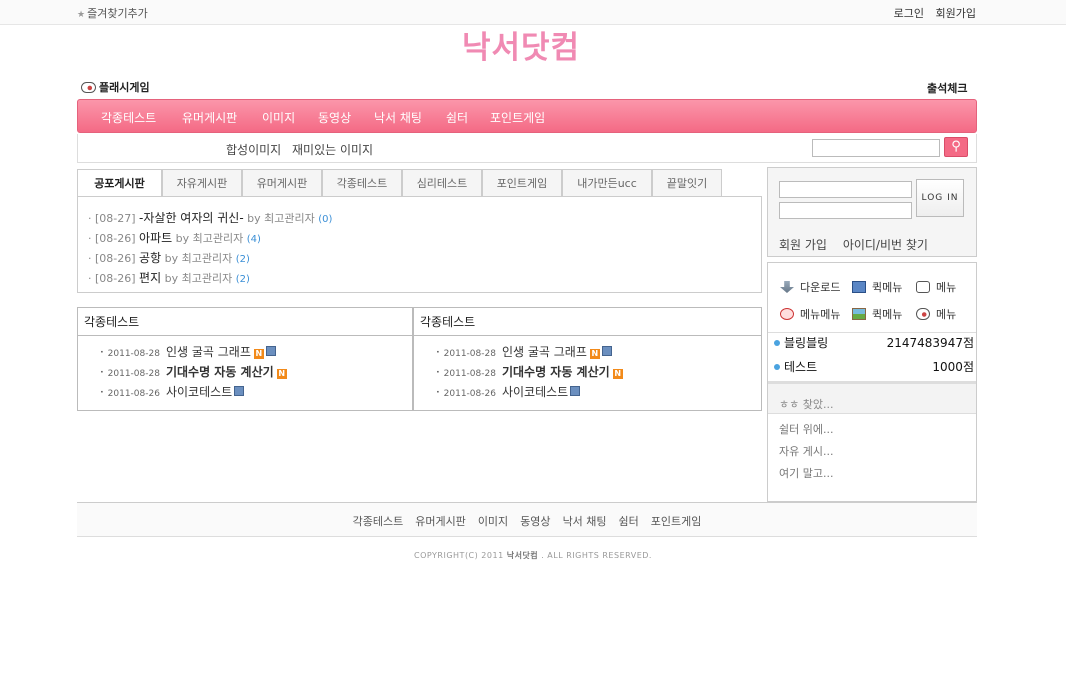  Describe the element at coordinates (874, 366) in the screenshot. I see `ranking-row: 테스트 1000점` at that location.